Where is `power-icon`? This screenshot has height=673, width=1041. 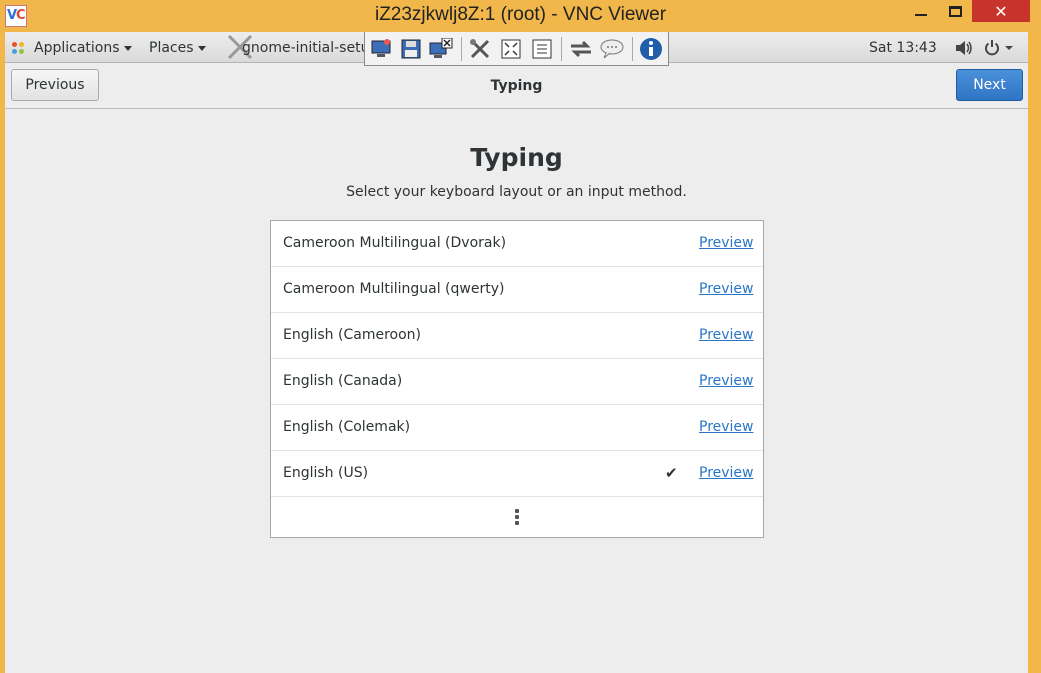 power-icon is located at coordinates (999, 48).